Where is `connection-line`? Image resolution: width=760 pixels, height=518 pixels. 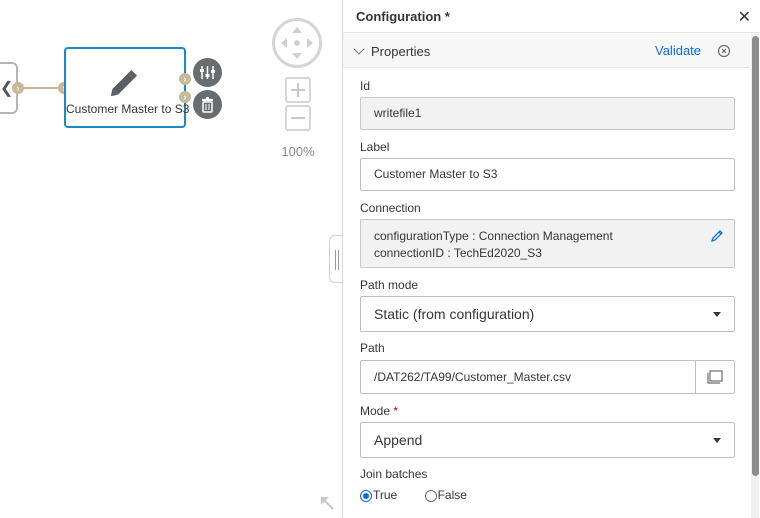 connection-line is located at coordinates (38, 88).